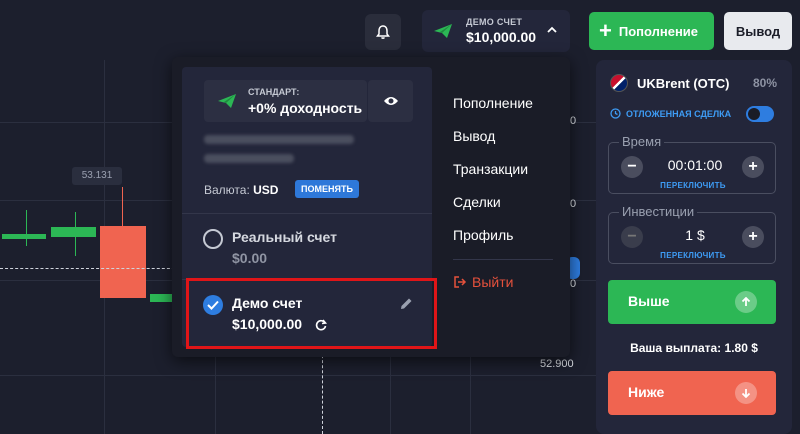  What do you see at coordinates (753, 167) in the screenshot?
I see `time-increase-button: +` at bounding box center [753, 167].